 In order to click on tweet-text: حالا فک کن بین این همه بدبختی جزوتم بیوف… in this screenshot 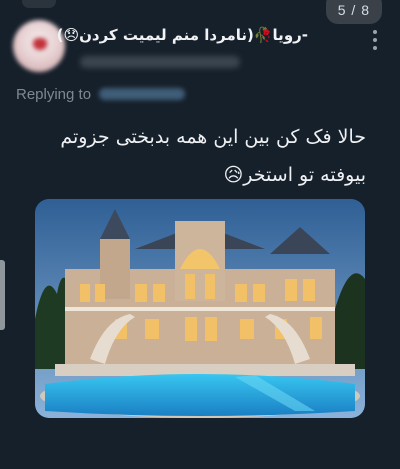, I will do `click(201, 156)`.